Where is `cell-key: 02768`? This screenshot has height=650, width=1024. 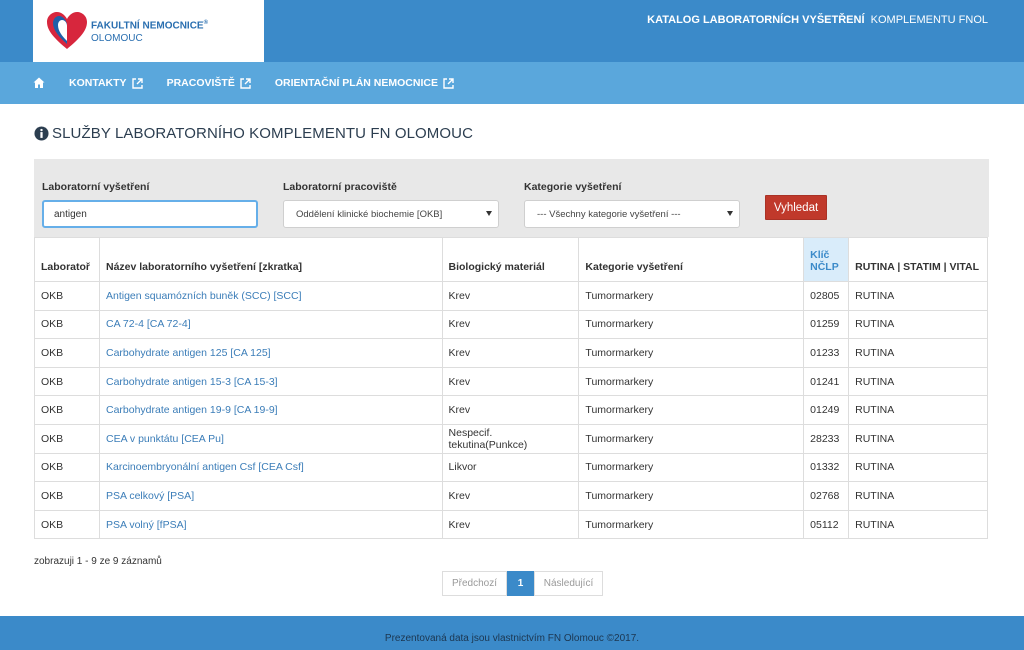 cell-key: 02768 is located at coordinates (826, 496).